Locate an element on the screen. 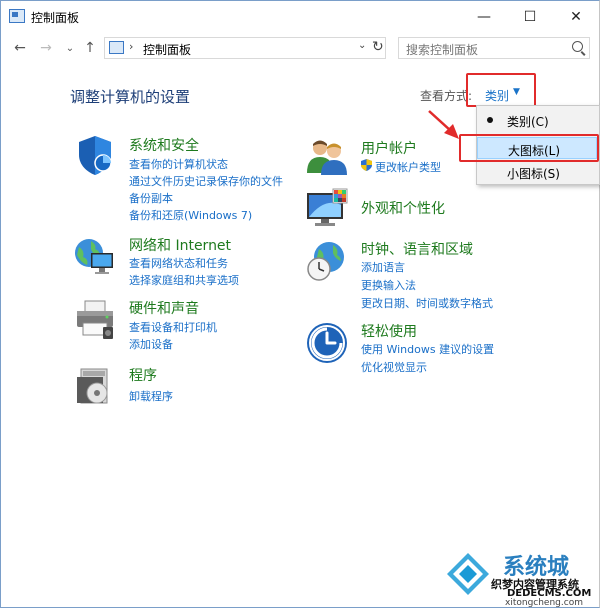 This screenshot has height=609, width=600. category-appearance-personalization: 外观和个性化 is located at coordinates (403, 208).